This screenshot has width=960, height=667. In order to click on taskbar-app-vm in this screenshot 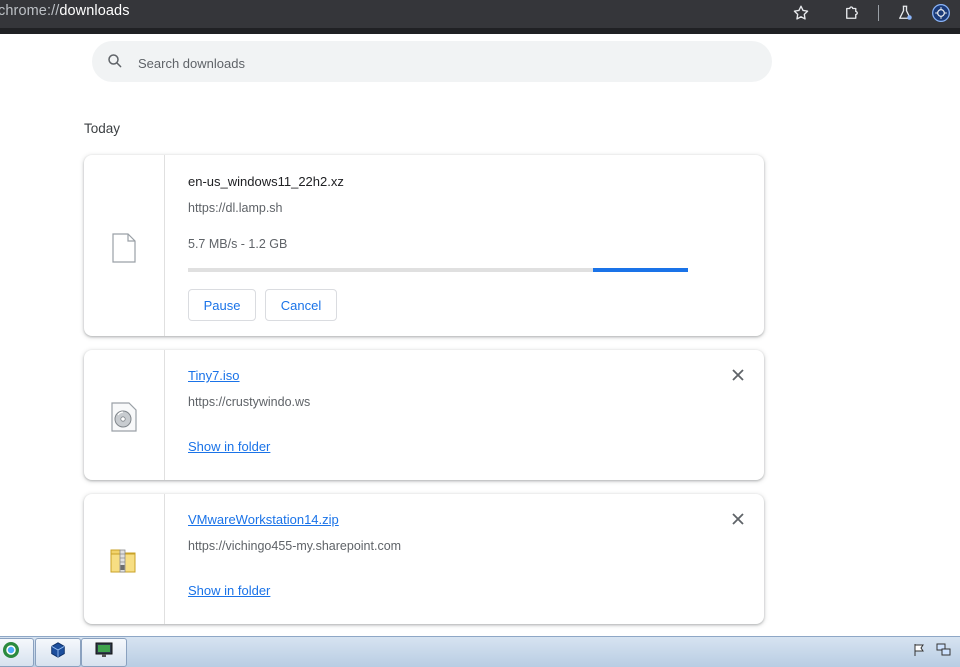, I will do `click(104, 652)`.